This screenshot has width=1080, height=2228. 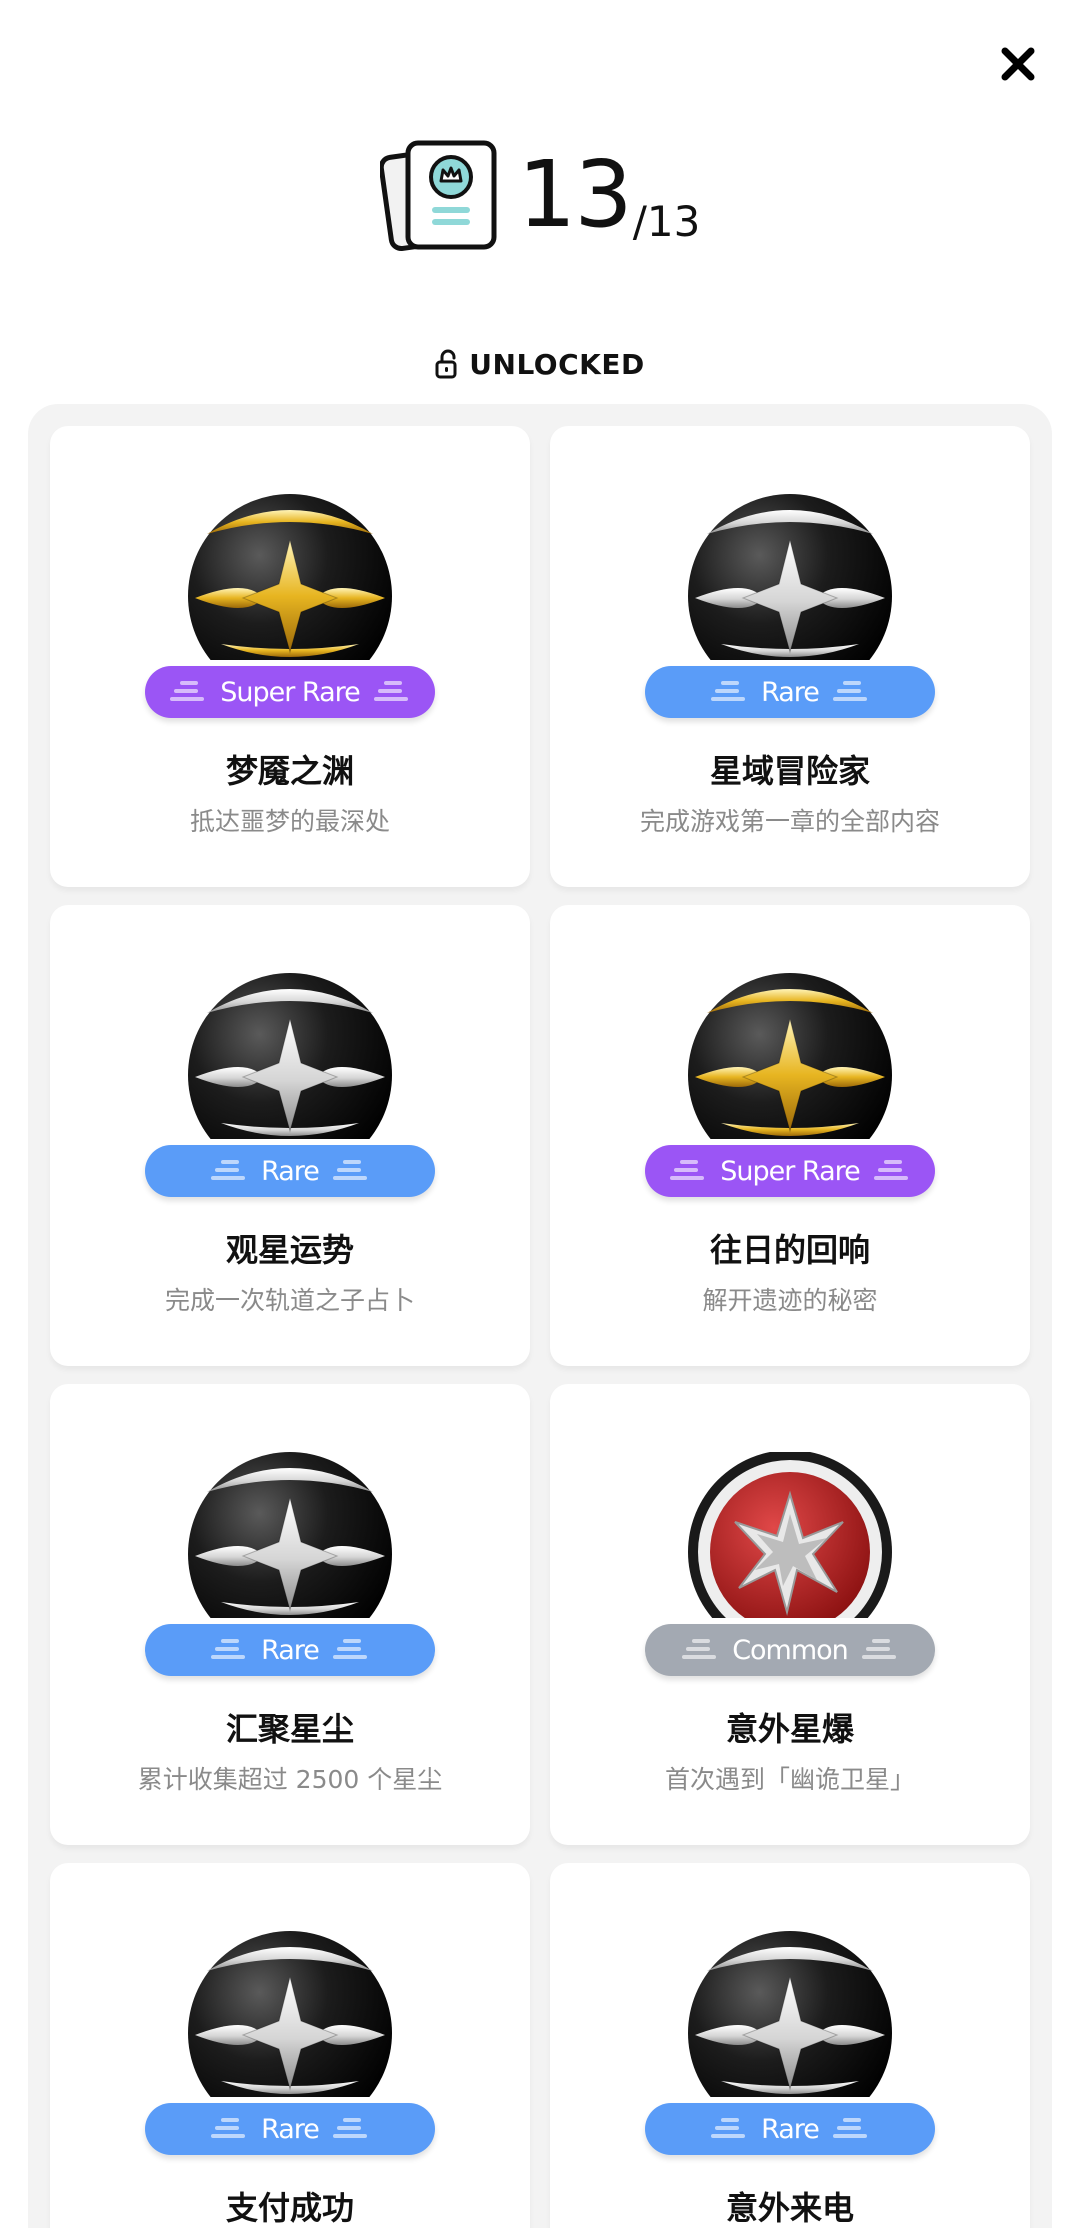 I want to click on starburst-medal-icon, so click(x=790, y=1535).